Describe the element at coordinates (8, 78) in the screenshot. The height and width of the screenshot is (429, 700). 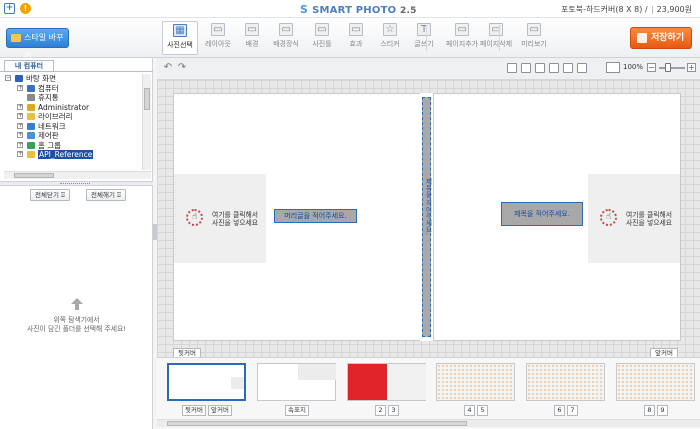
I see `collapse-icon: −` at that location.